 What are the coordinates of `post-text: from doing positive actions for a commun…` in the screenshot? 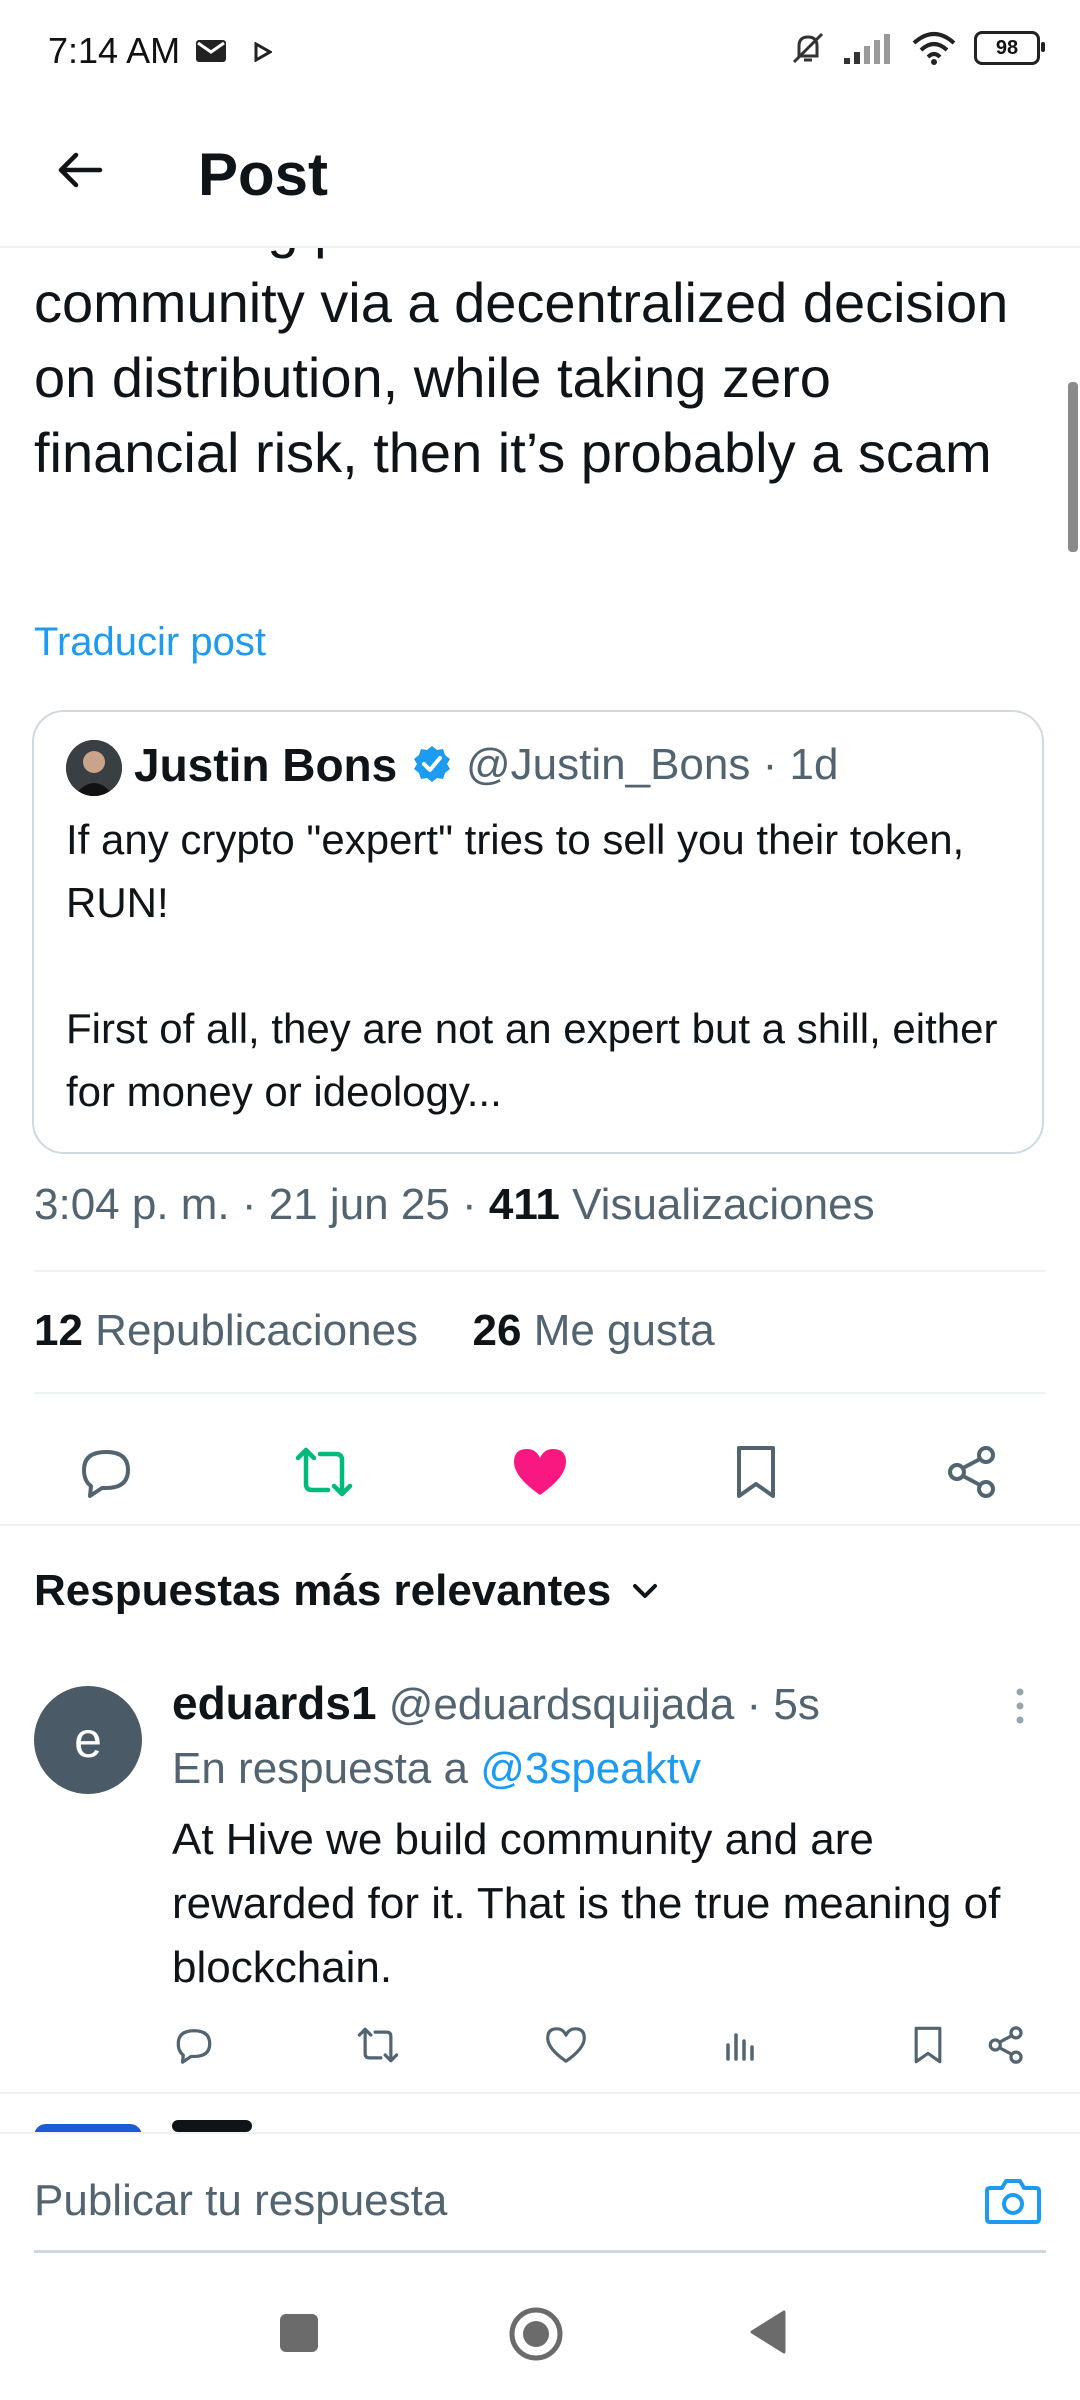 It's located at (521, 366).